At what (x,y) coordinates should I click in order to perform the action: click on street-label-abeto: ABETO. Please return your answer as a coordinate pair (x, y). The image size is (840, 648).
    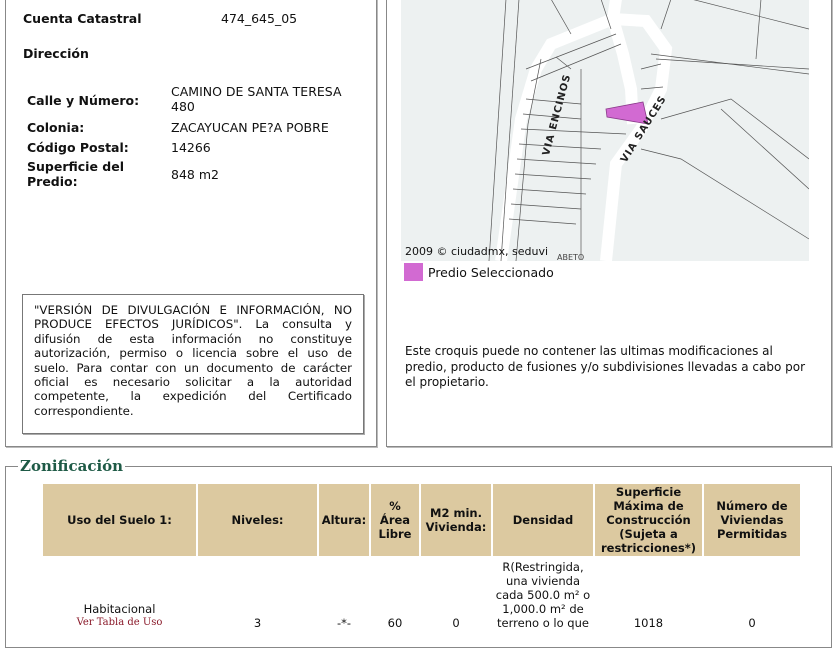
    Looking at the image, I should click on (571, 257).